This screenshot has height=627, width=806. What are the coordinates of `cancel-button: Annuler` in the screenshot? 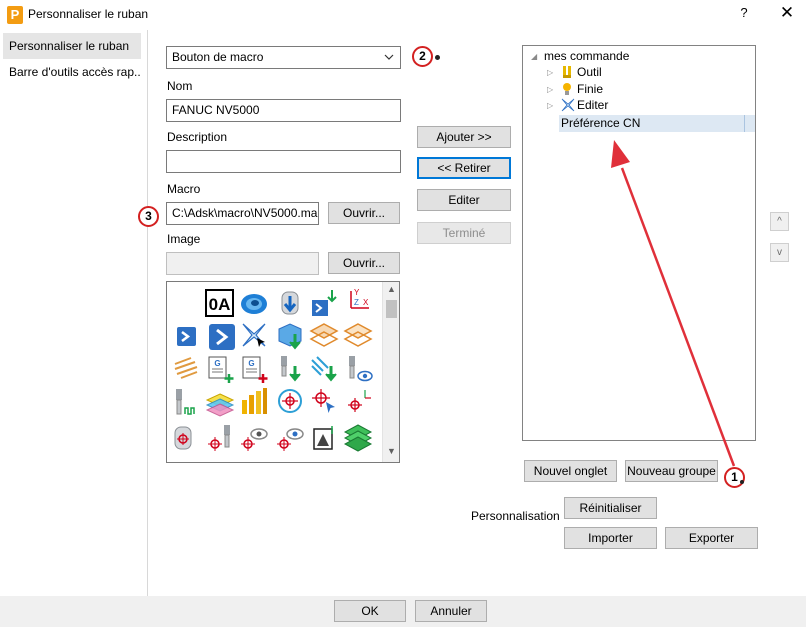 It's located at (451, 611).